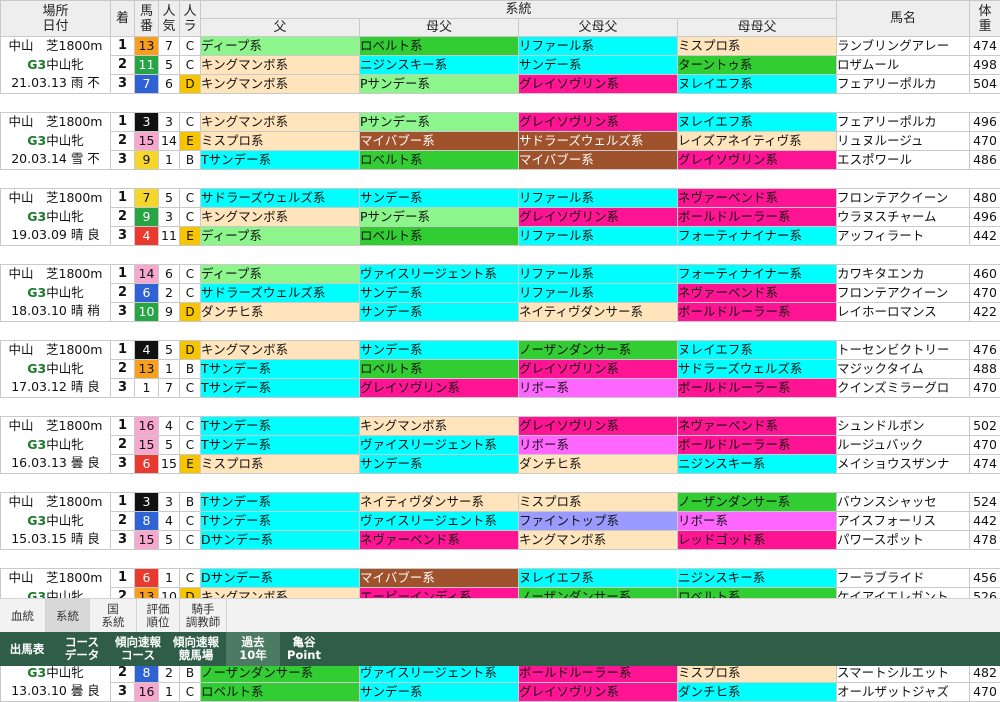  I want to click on nav-trend-course: 傾向速報 コース, so click(138, 649).